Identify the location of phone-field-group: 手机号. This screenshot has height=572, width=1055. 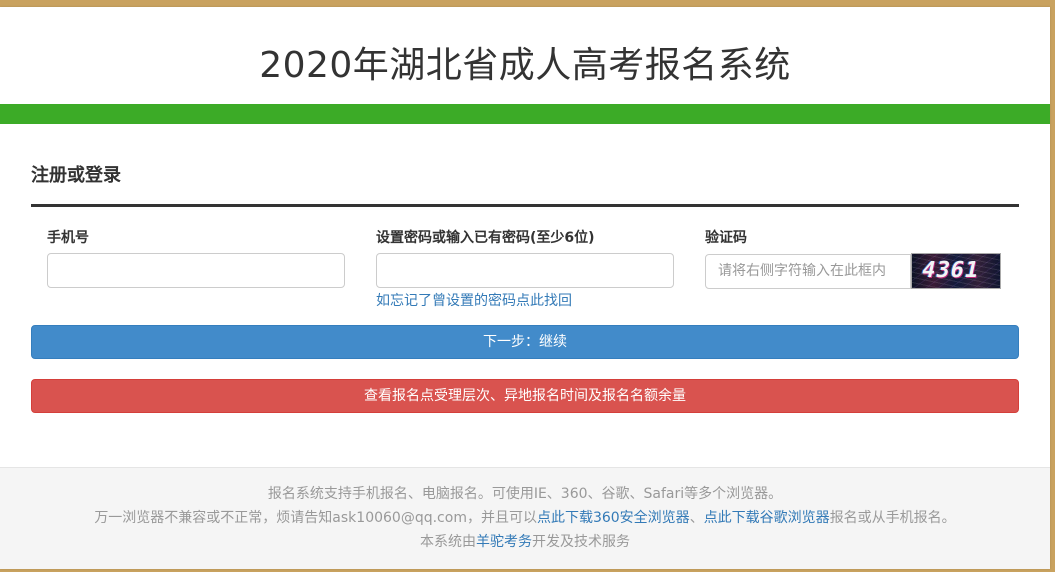
(196, 258).